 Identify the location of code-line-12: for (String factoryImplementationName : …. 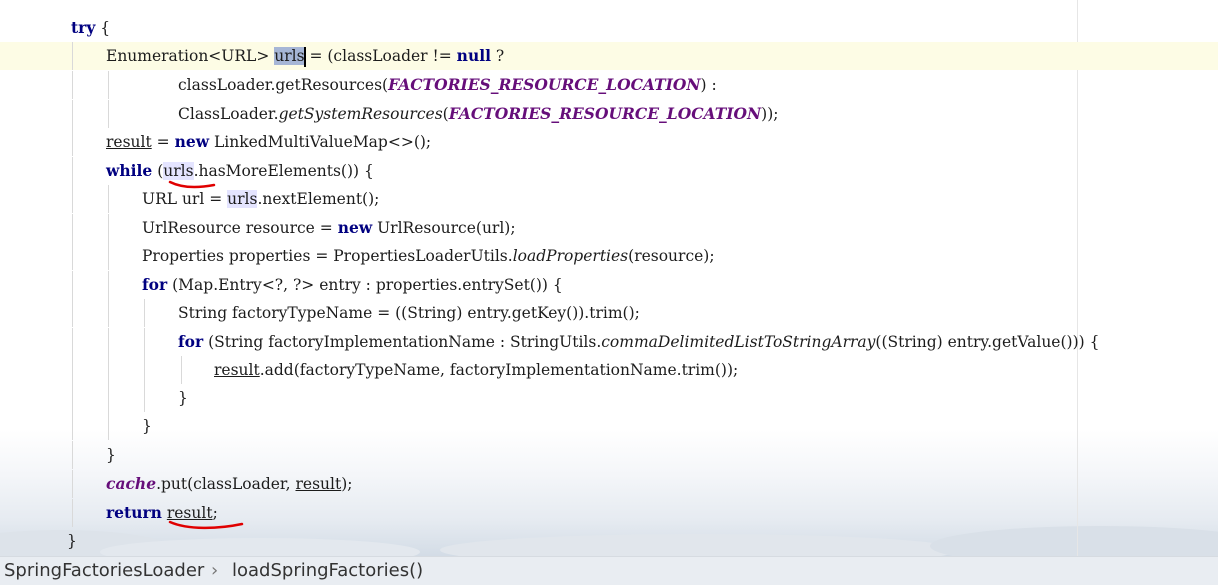
(609, 342).